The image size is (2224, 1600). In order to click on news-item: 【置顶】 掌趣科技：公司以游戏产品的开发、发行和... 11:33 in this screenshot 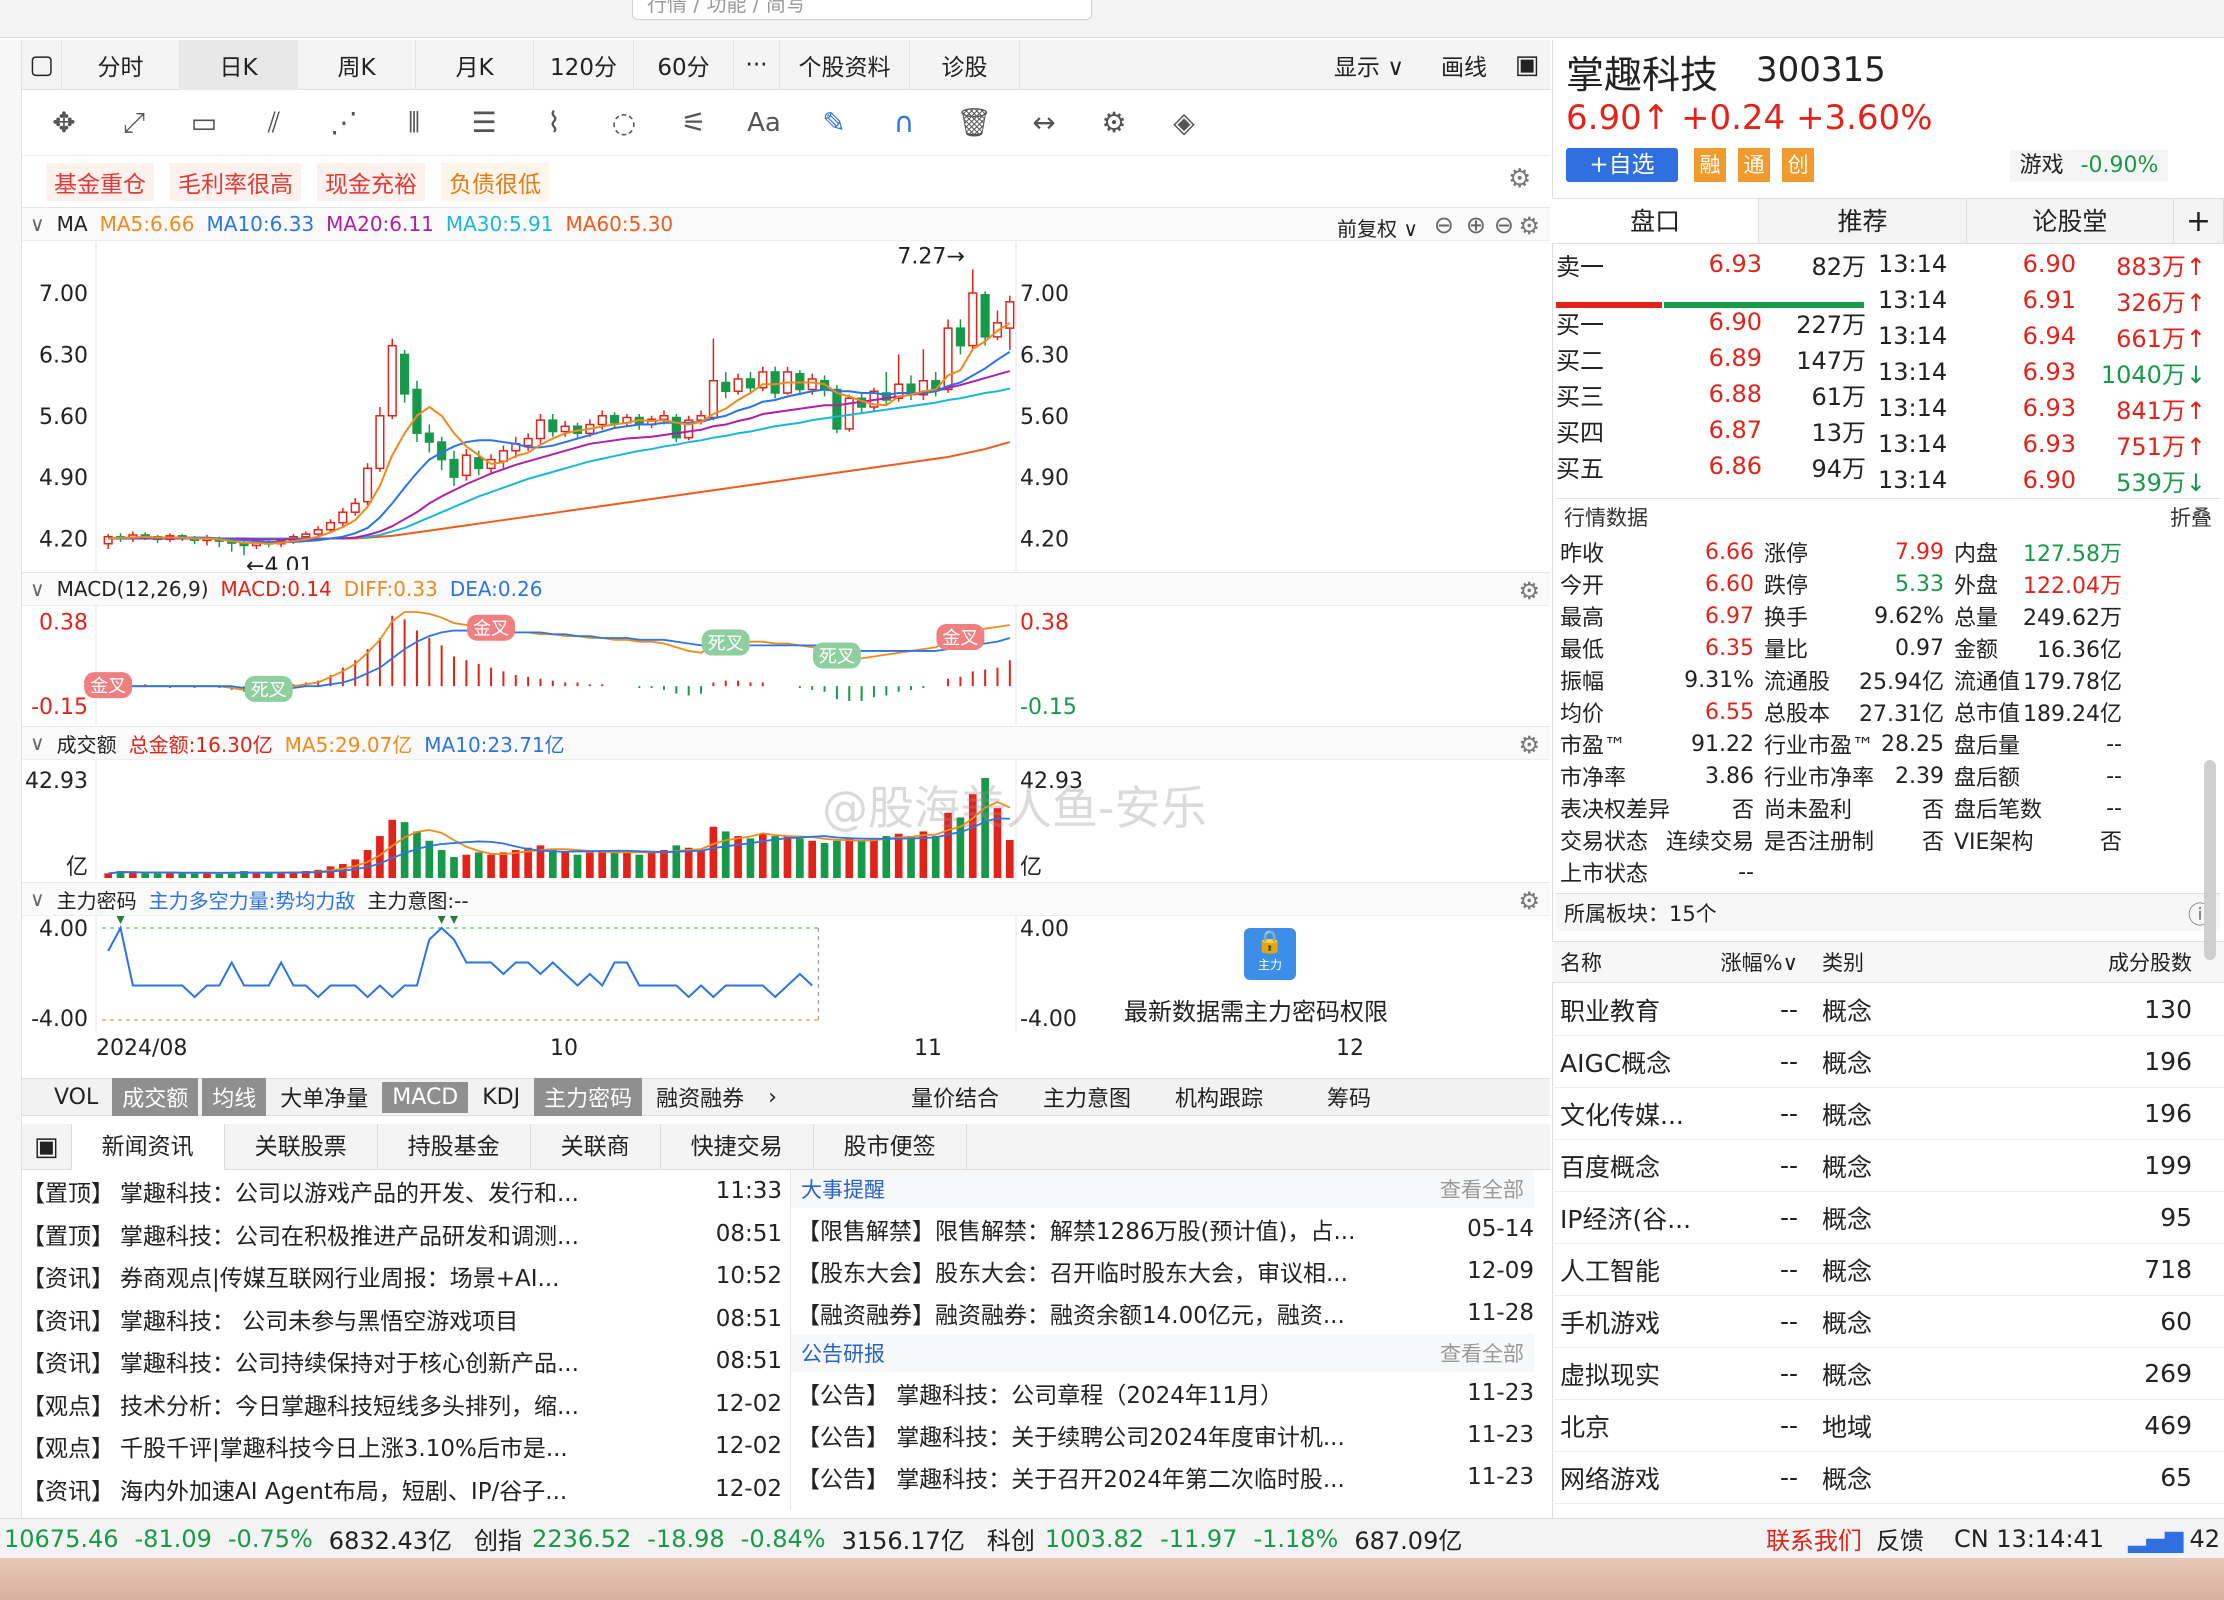, I will do `click(402, 1191)`.